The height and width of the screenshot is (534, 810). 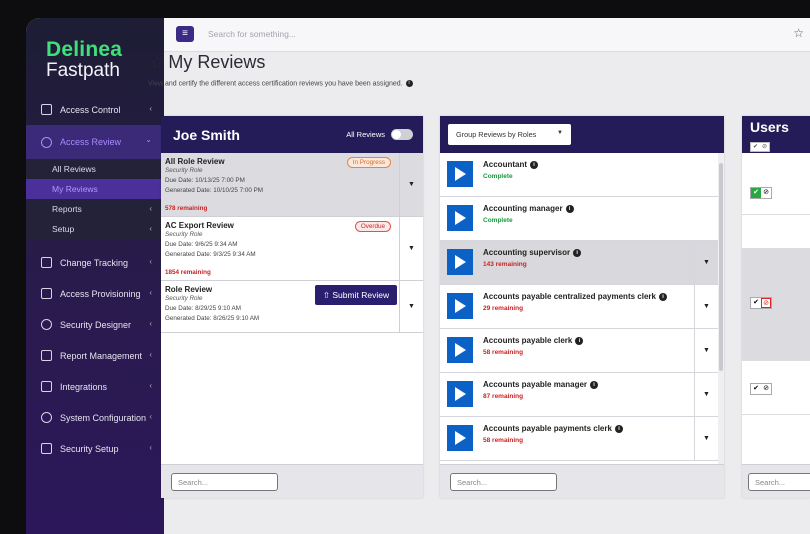 What do you see at coordinates (361, 295) in the screenshot?
I see `submit-review-label: Submit Review` at bounding box center [361, 295].